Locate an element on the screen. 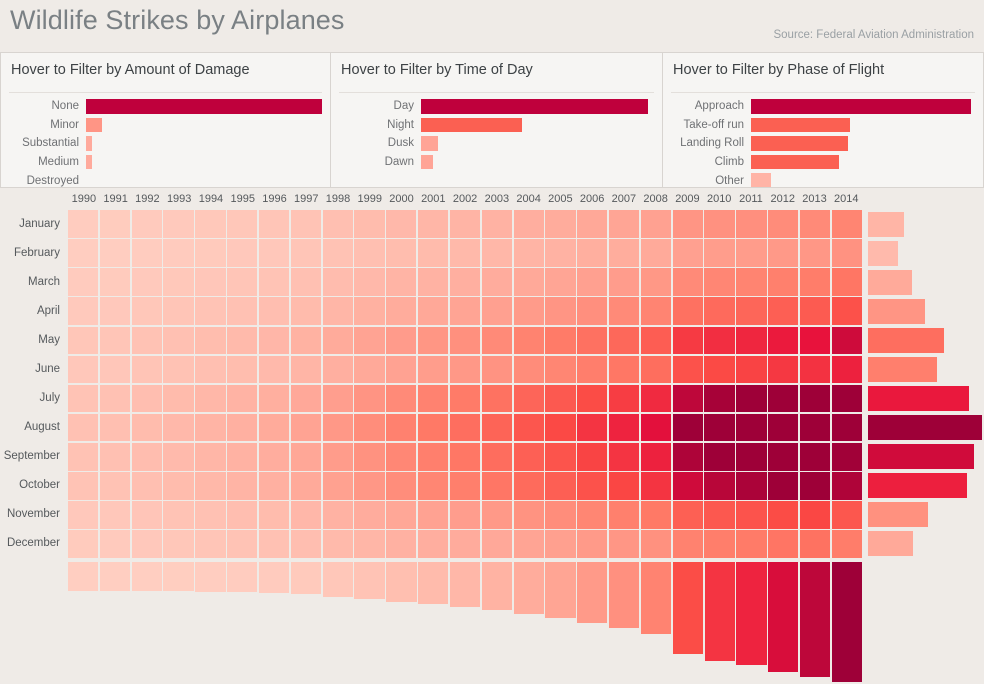  filter-item-phase-of-flight-take-off-run: Take-off run is located at coordinates (823, 125).